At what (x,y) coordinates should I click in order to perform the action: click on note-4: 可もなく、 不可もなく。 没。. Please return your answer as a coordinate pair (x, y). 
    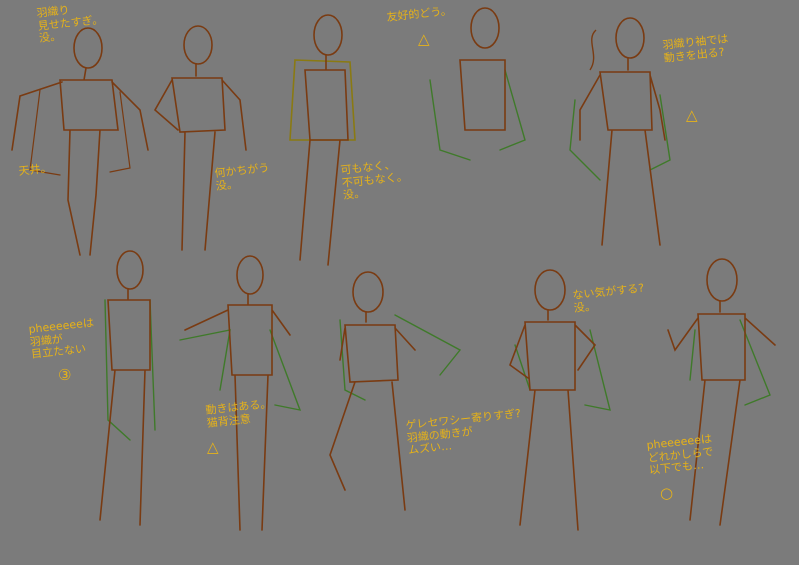
    Looking at the image, I should click on (374, 180).